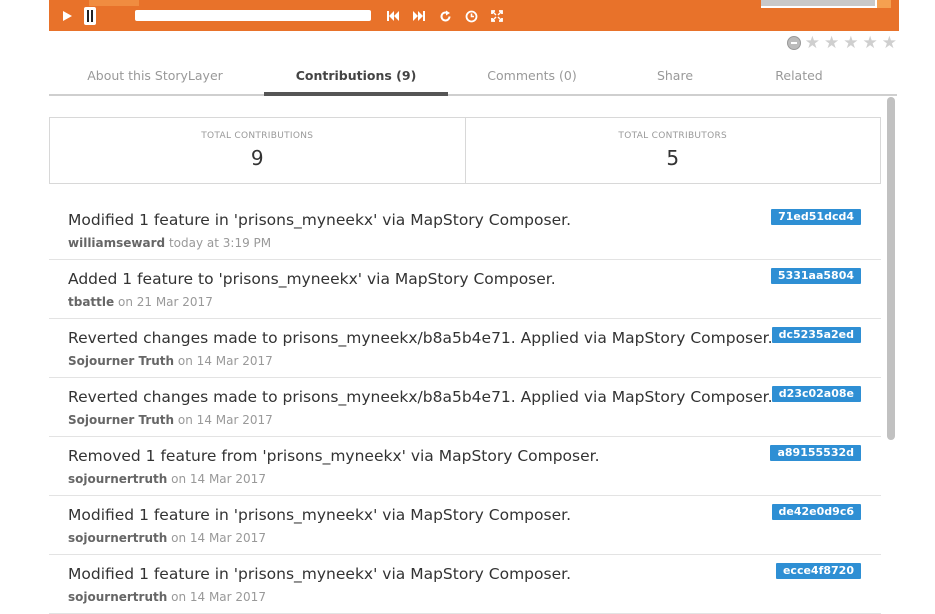 The image size is (935, 614). What do you see at coordinates (356, 76) in the screenshot?
I see `tab-contributions: Contributions (9)` at bounding box center [356, 76].